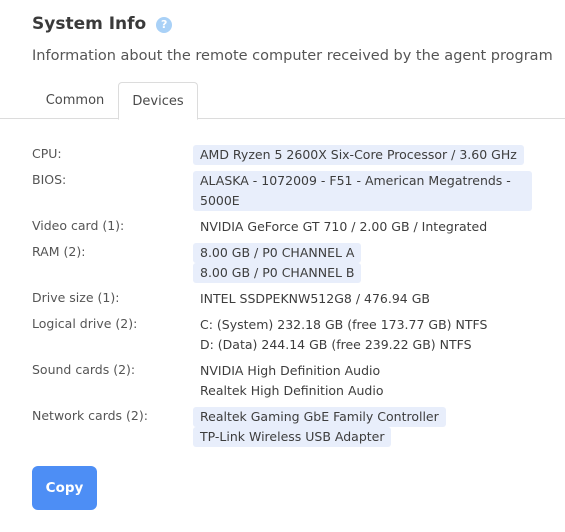 This screenshot has height=532, width=565. I want to click on sound-card-value-2: Realtek High Definition Audio, so click(292, 390).